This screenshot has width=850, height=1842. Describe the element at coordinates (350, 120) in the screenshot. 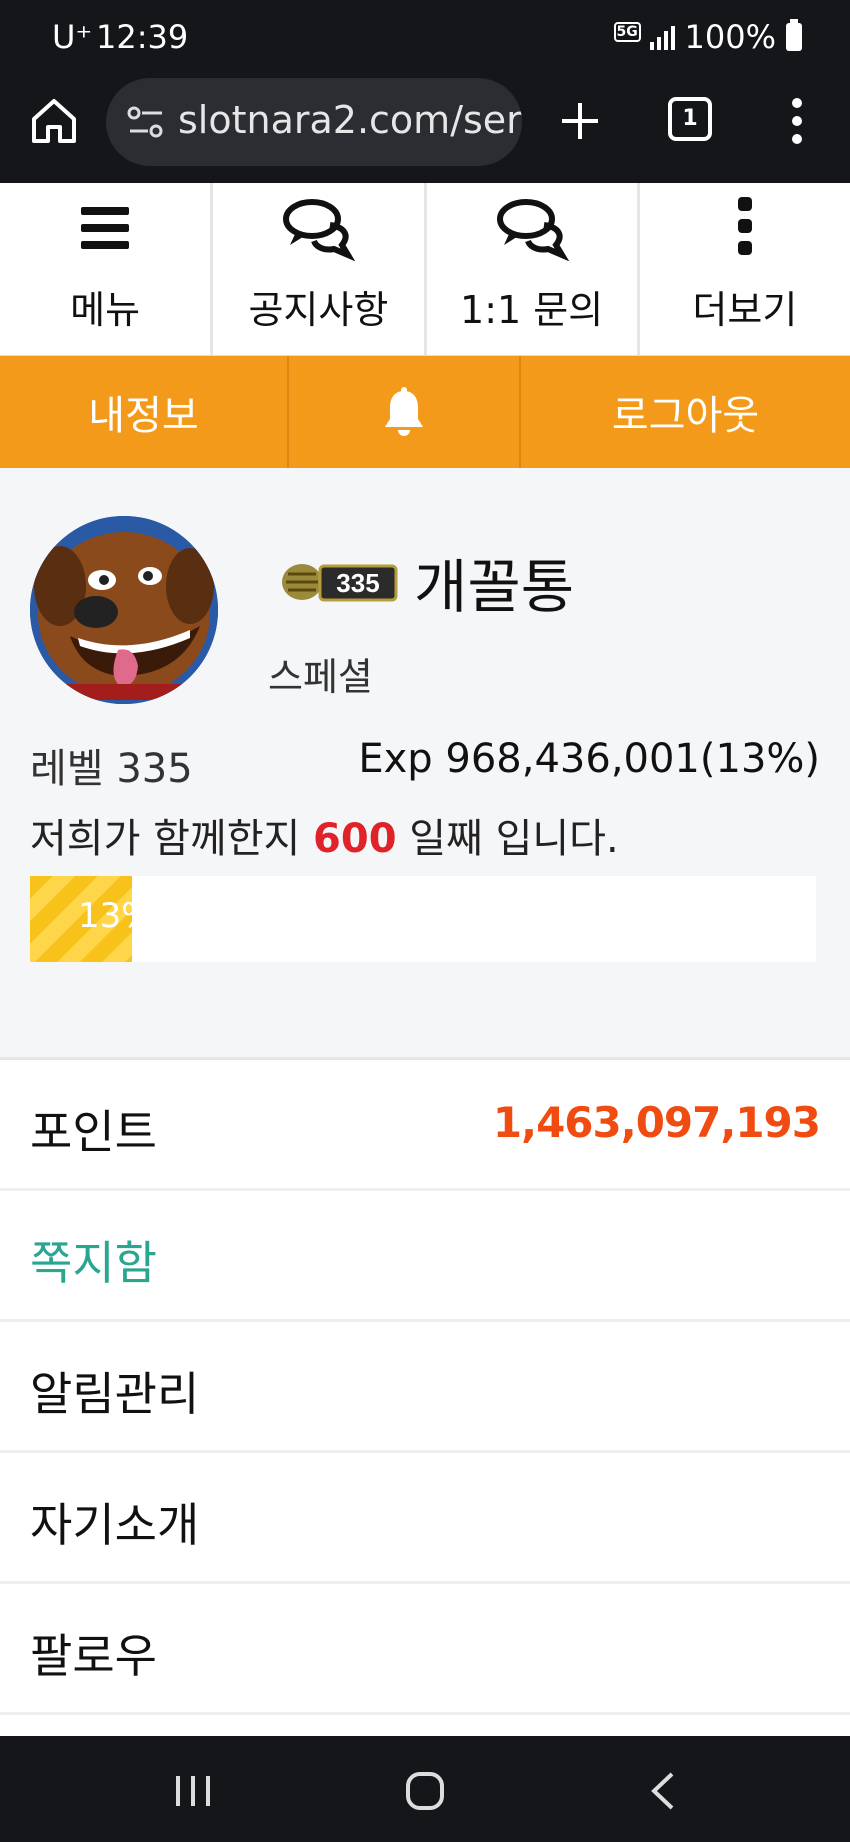

I see `url-text: slotnara2.com/ser` at that location.